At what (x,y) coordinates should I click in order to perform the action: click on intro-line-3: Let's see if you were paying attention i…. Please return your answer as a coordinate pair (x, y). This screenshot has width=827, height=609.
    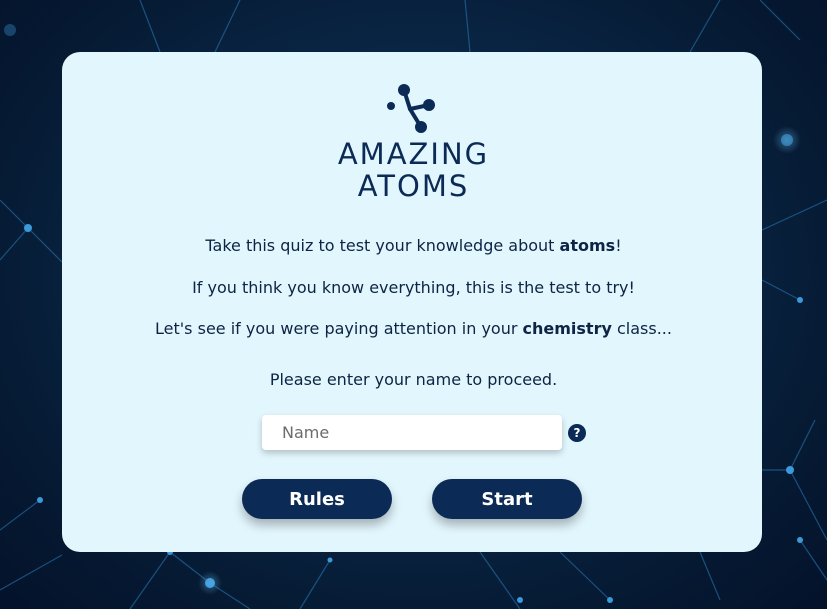
    Looking at the image, I should click on (413, 328).